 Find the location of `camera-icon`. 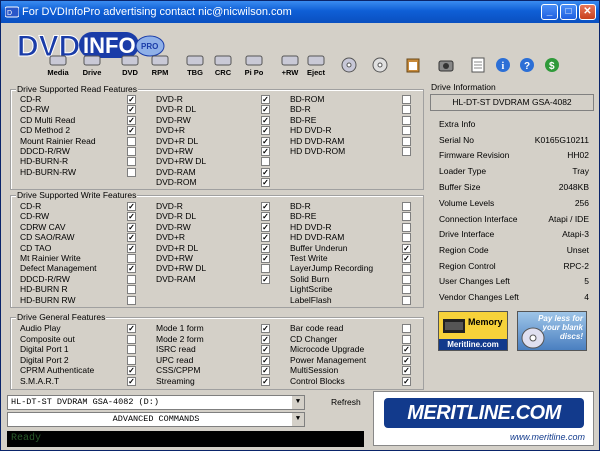

camera-icon is located at coordinates (446, 65).